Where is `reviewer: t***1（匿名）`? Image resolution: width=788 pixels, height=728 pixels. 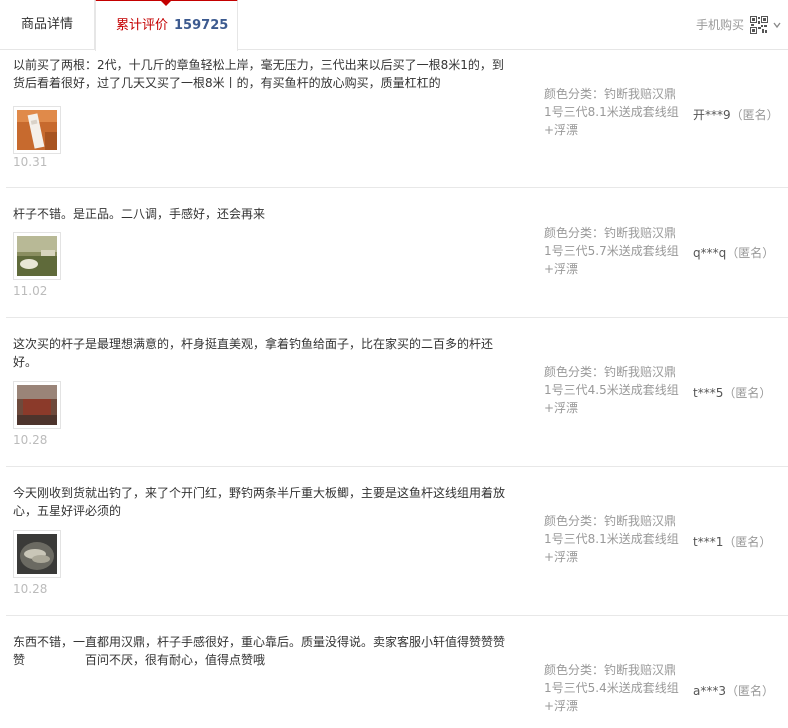 reviewer: t***1（匿名） is located at coordinates (732, 541).